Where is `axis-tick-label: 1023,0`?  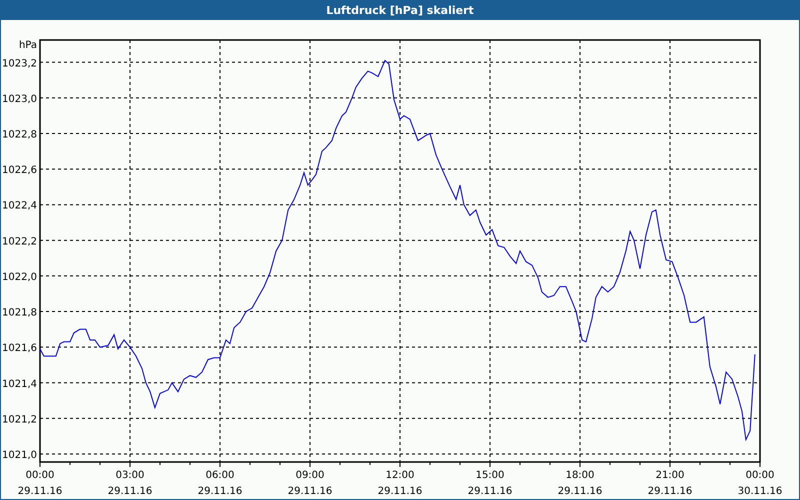 axis-tick-label: 1023,0 is located at coordinates (19, 99).